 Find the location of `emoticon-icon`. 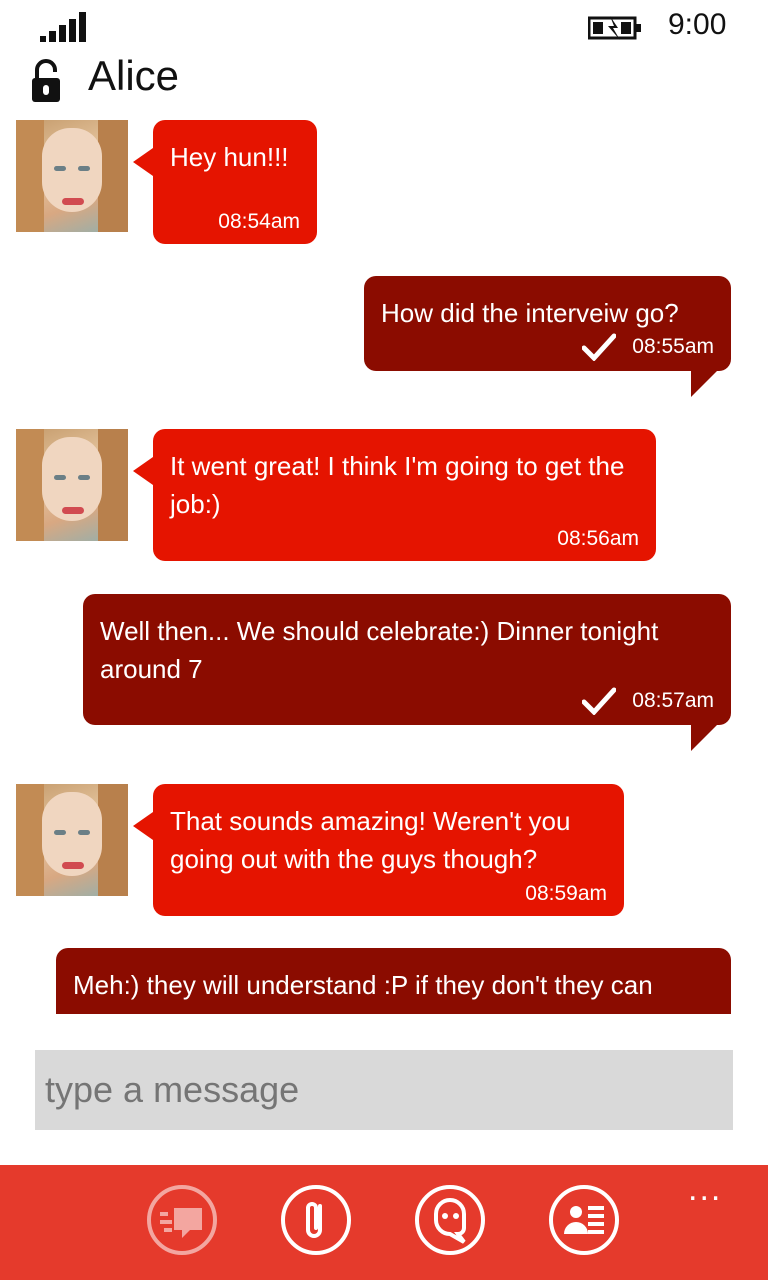

emoticon-icon is located at coordinates (450, 1220).